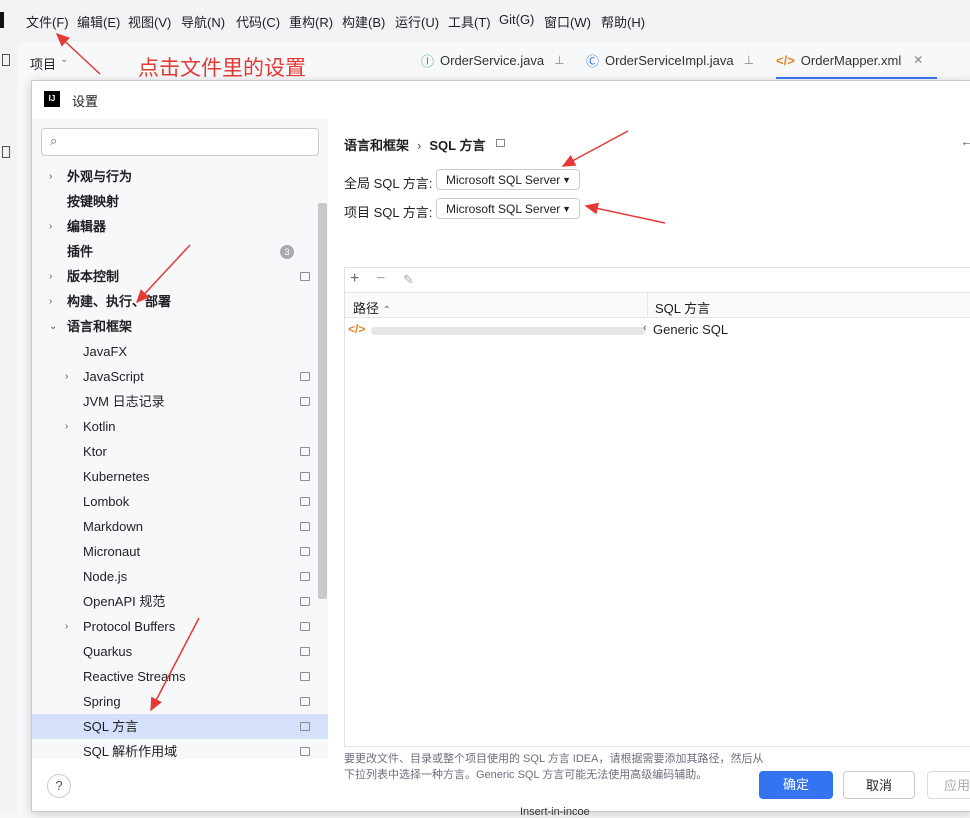  I want to click on edit-icon: ✎, so click(408, 280).